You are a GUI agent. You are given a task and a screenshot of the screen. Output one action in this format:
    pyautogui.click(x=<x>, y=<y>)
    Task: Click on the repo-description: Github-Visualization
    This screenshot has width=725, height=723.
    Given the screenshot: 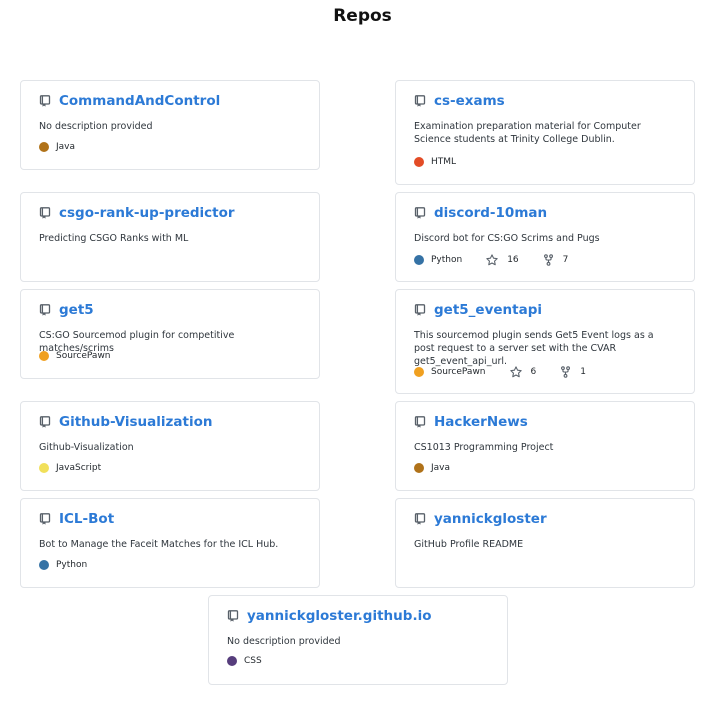 What is the action you would take?
    pyautogui.click(x=86, y=447)
    